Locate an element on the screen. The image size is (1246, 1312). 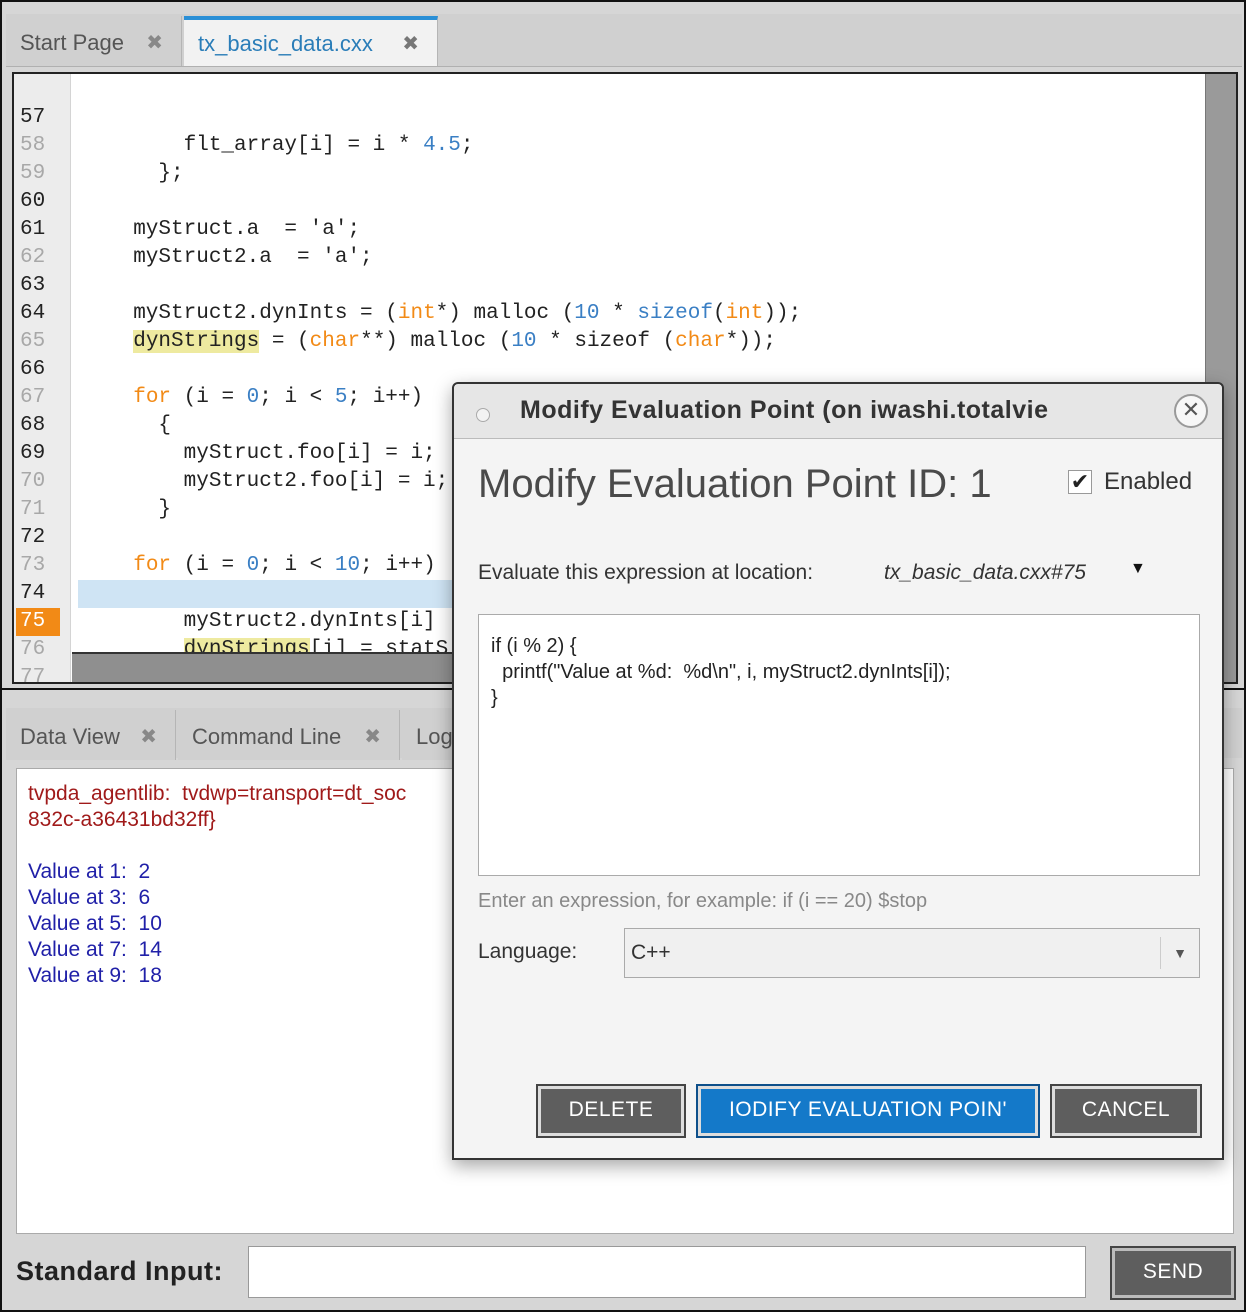
code-line: 58 }; is located at coordinates (611, 144).